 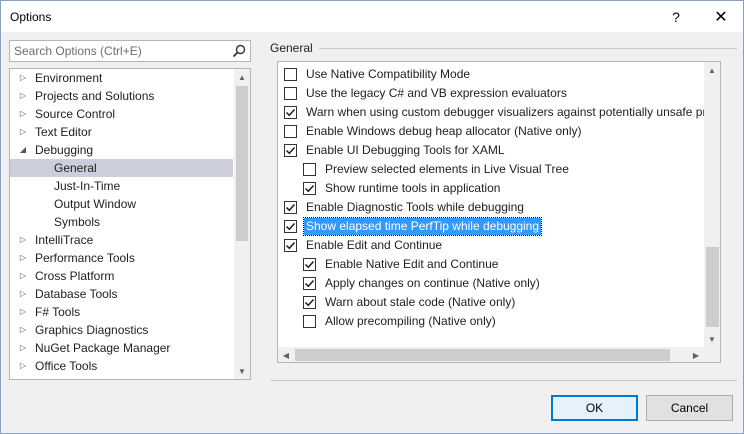 I want to click on tree-item: ▷ IntelliTrace, so click(x=121, y=240).